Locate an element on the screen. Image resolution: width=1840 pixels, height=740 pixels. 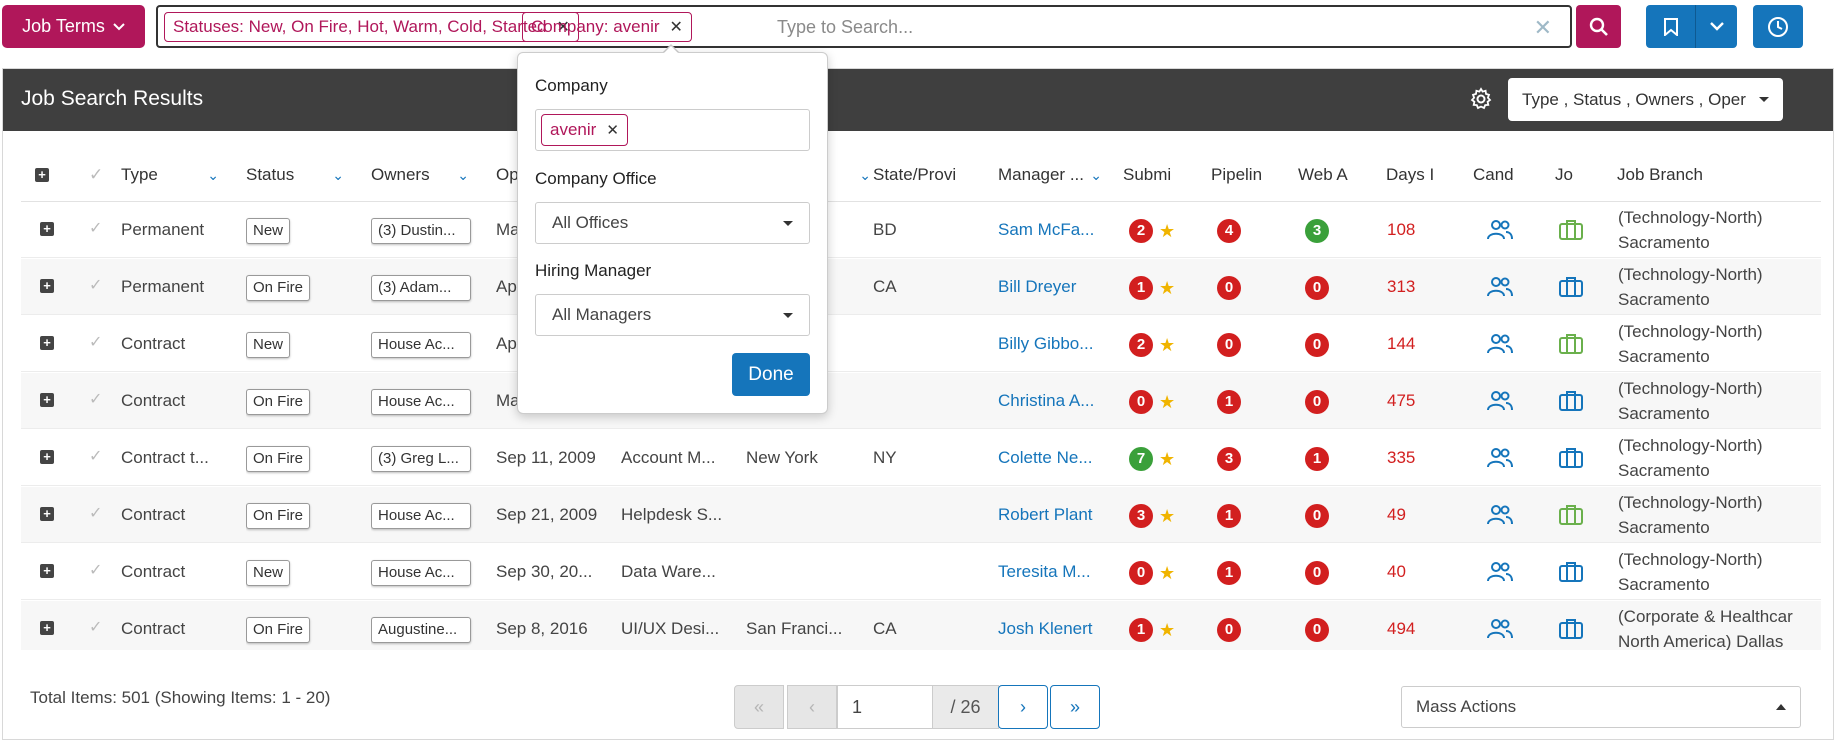
manager-link: Josh Klenert is located at coordinates (1055, 625).